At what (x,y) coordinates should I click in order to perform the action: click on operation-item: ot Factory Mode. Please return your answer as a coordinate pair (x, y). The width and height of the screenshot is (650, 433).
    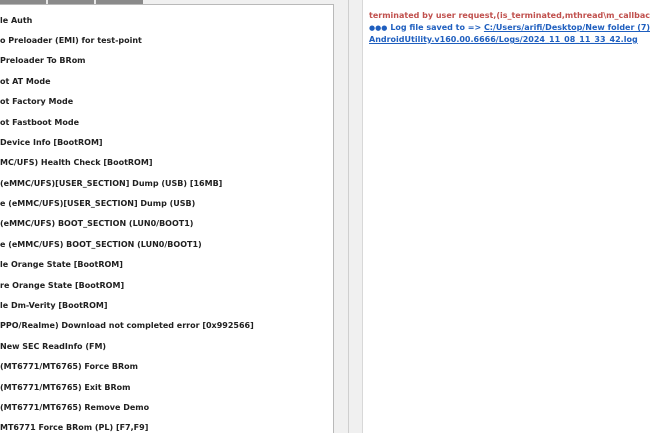
    Looking at the image, I should click on (36, 102).